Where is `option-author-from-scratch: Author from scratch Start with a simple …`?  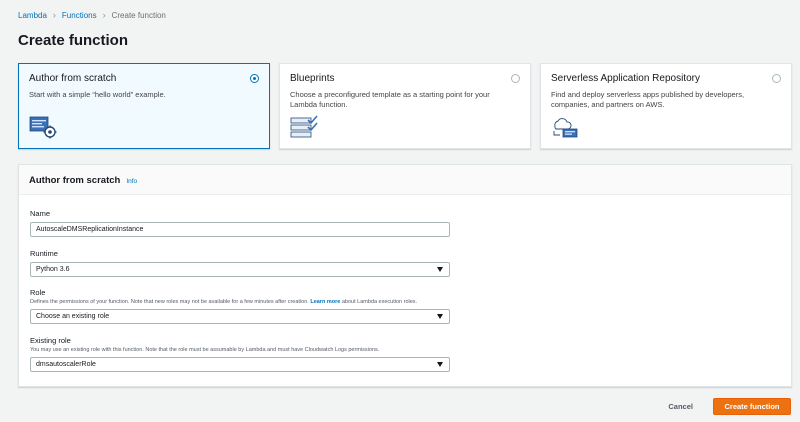 option-author-from-scratch: Author from scratch Start with a simple … is located at coordinates (144, 106).